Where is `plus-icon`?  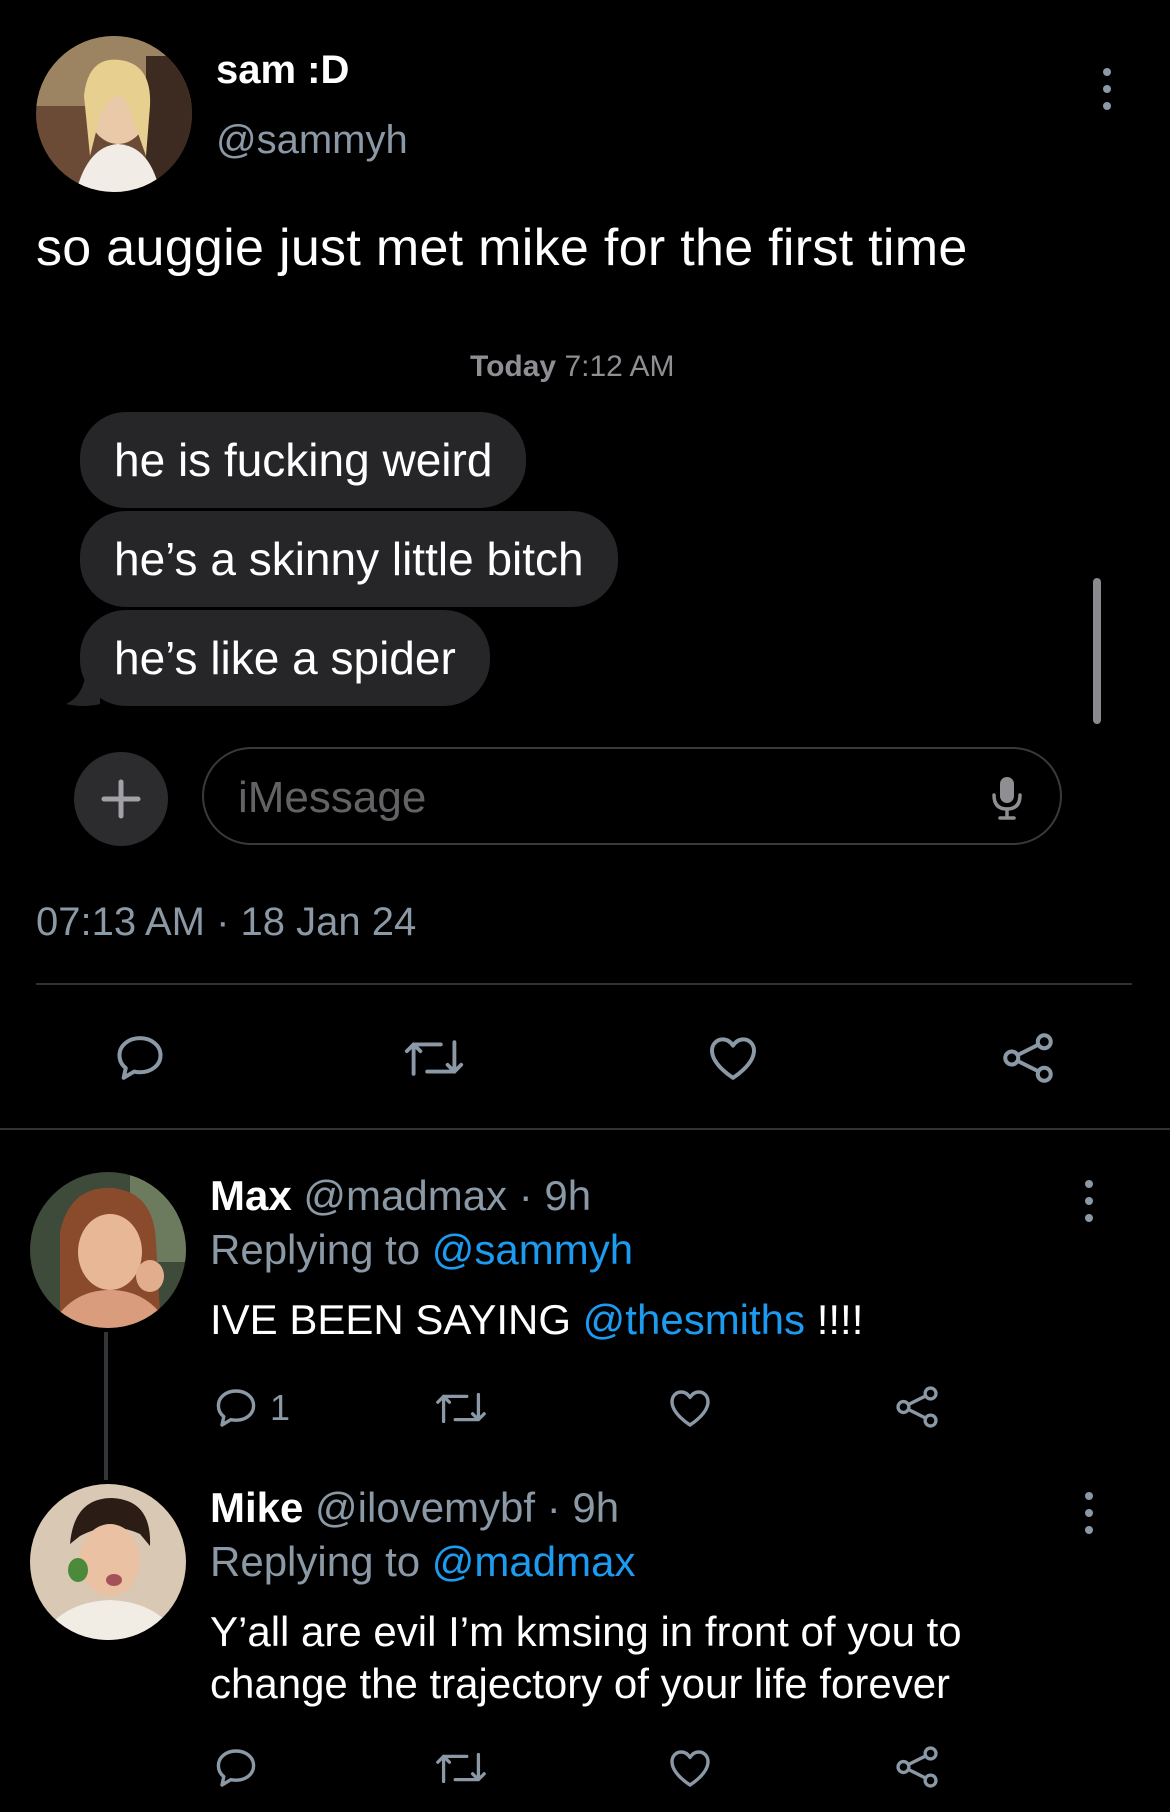
plus-icon is located at coordinates (121, 799).